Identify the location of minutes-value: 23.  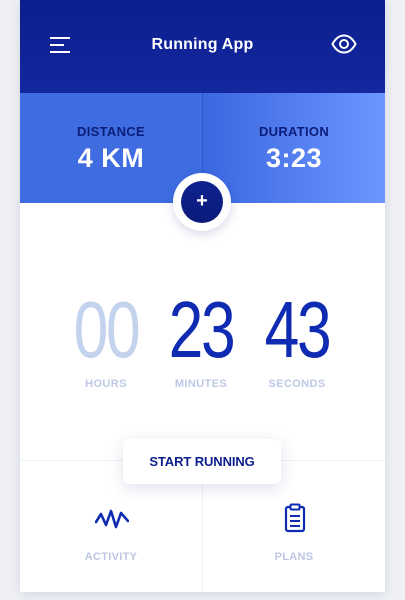
(202, 329).